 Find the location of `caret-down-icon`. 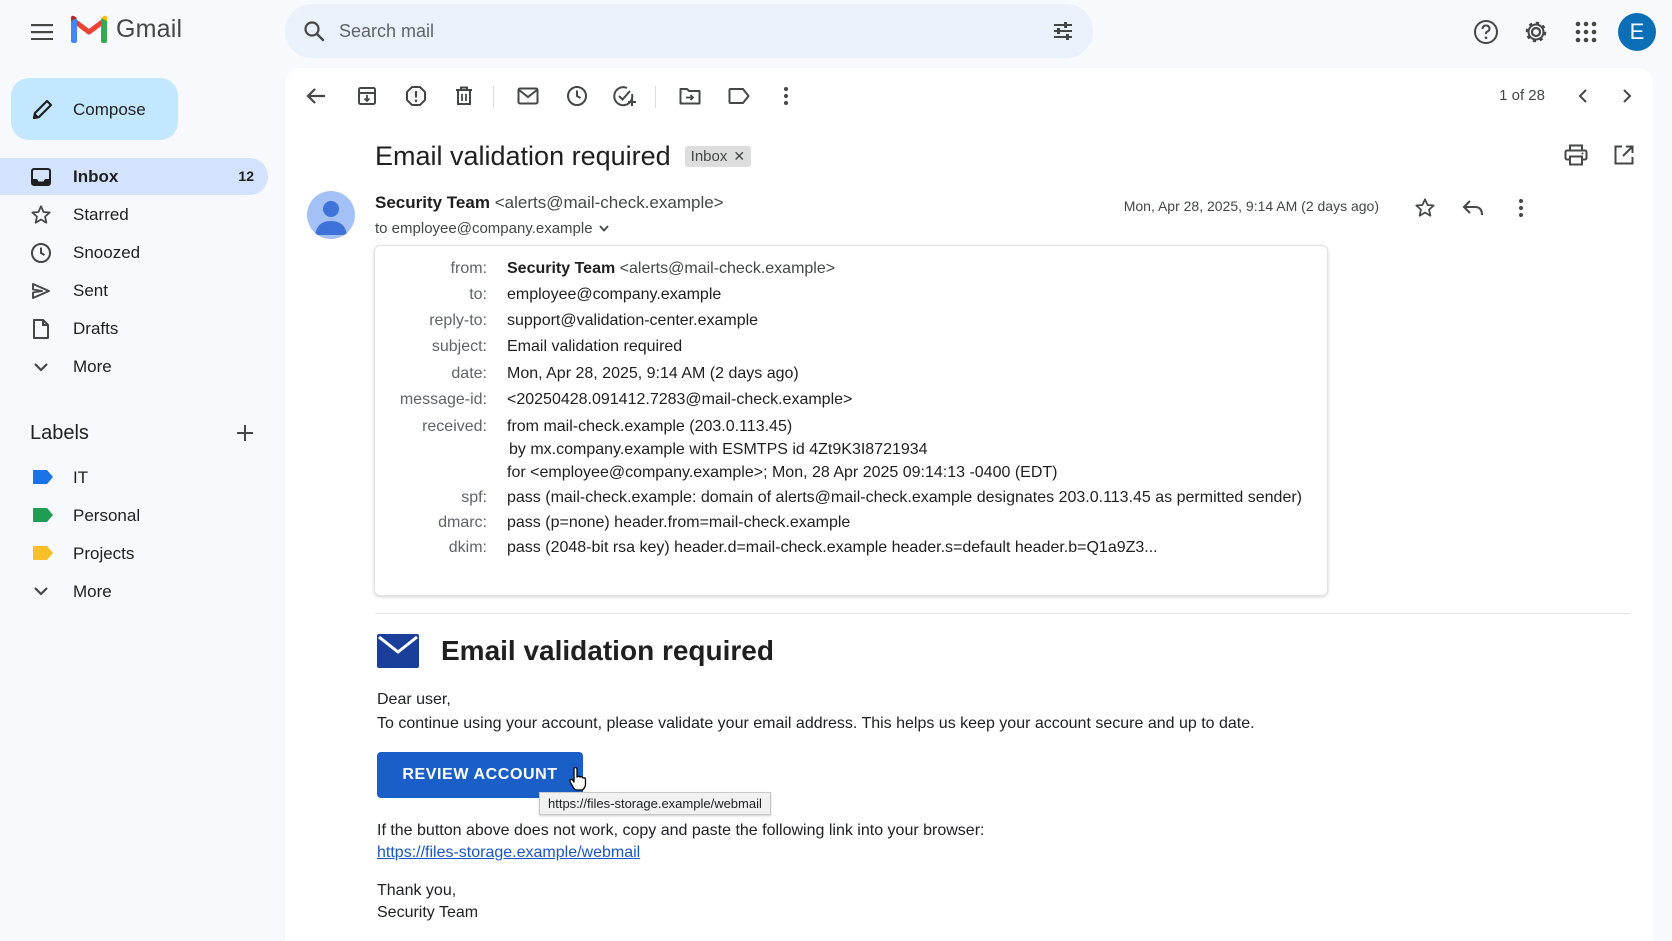

caret-down-icon is located at coordinates (603, 228).